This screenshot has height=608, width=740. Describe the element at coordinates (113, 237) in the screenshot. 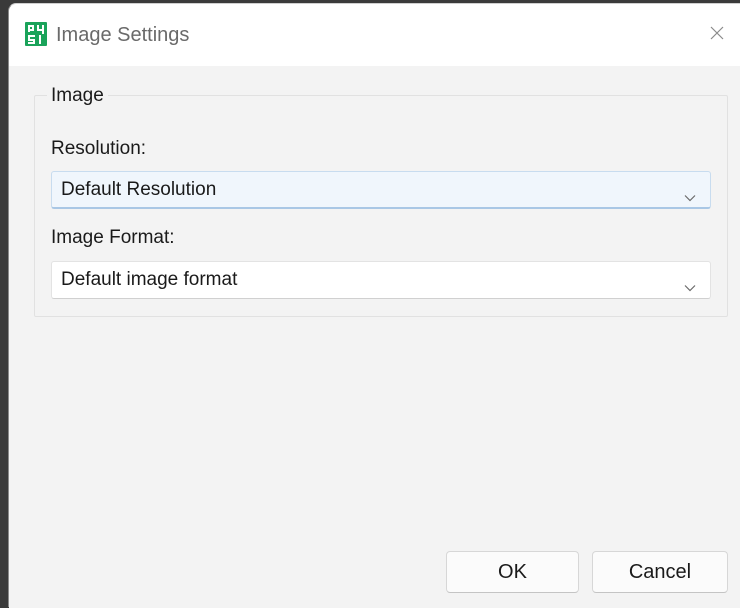

I see `image-format-label: Image Format:` at that location.